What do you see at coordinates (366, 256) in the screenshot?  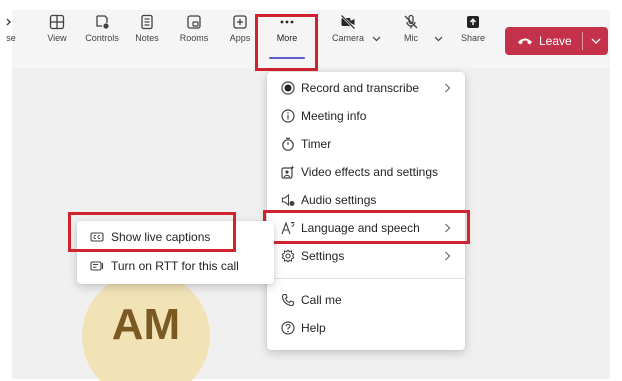 I see `menu-item-settings: Settings` at bounding box center [366, 256].